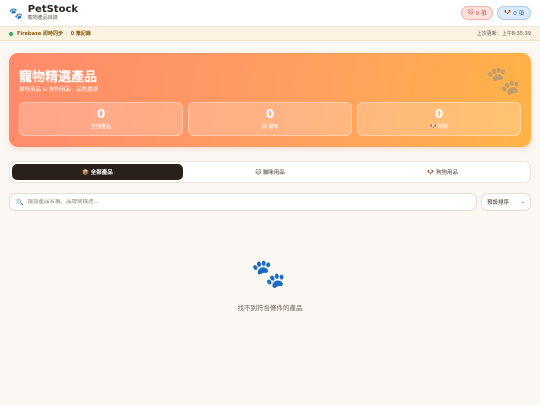  I want to click on stat-card-dog: 0 🐶 狗狗, so click(439, 119).